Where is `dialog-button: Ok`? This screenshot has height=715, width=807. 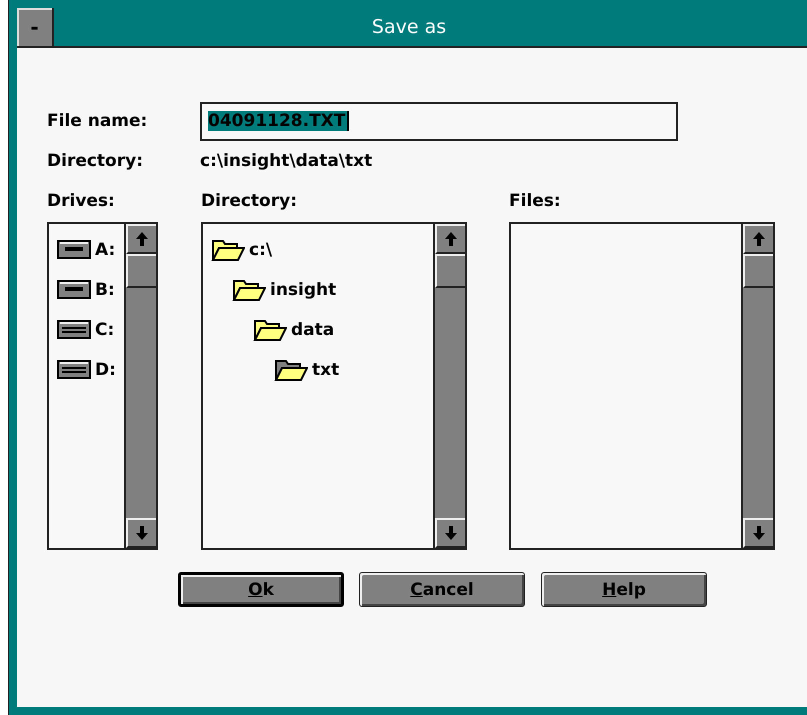 dialog-button: Ok is located at coordinates (261, 589).